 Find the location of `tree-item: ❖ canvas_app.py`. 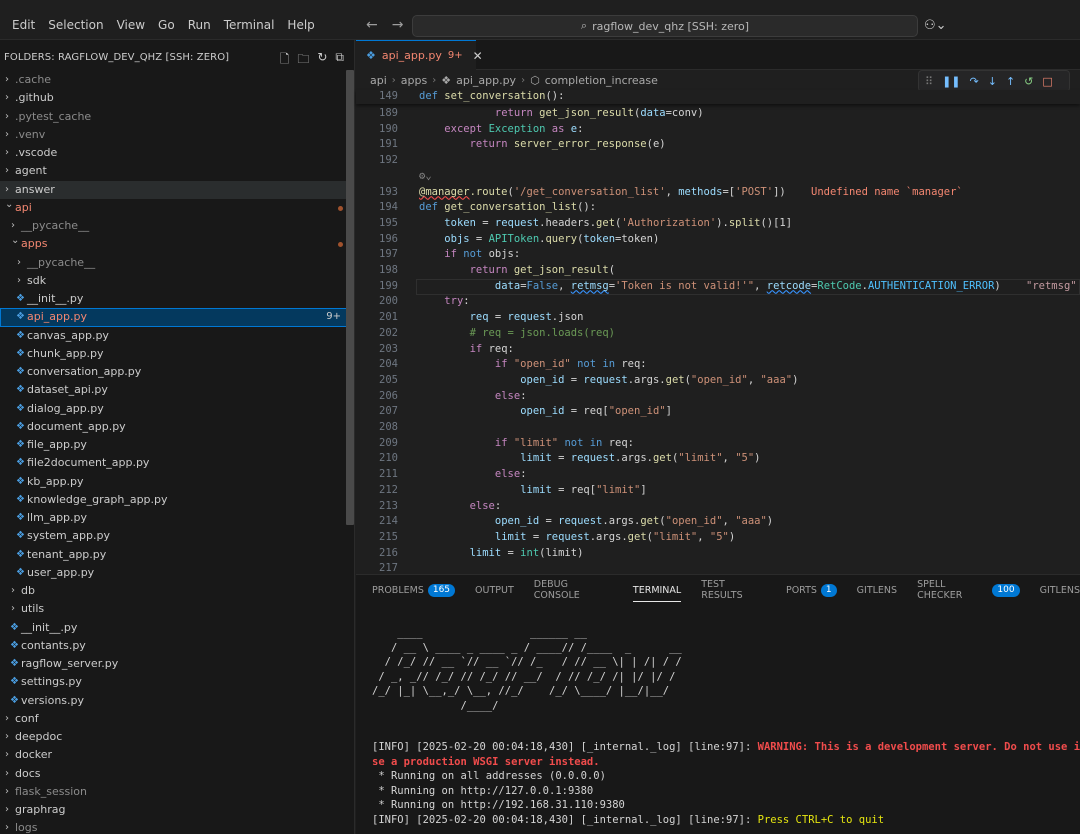

tree-item: ❖ canvas_app.py is located at coordinates (177, 336).